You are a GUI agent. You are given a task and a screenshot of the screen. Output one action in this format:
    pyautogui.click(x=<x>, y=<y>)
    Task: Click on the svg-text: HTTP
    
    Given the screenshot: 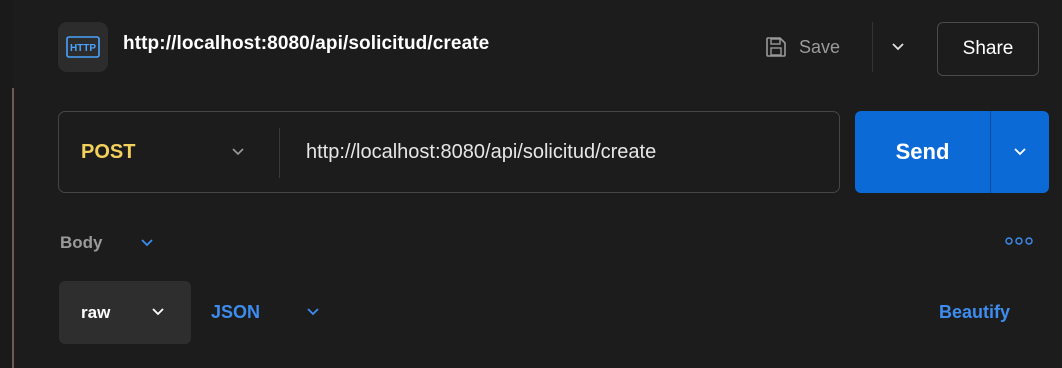 What is the action you would take?
    pyautogui.click(x=83, y=48)
    